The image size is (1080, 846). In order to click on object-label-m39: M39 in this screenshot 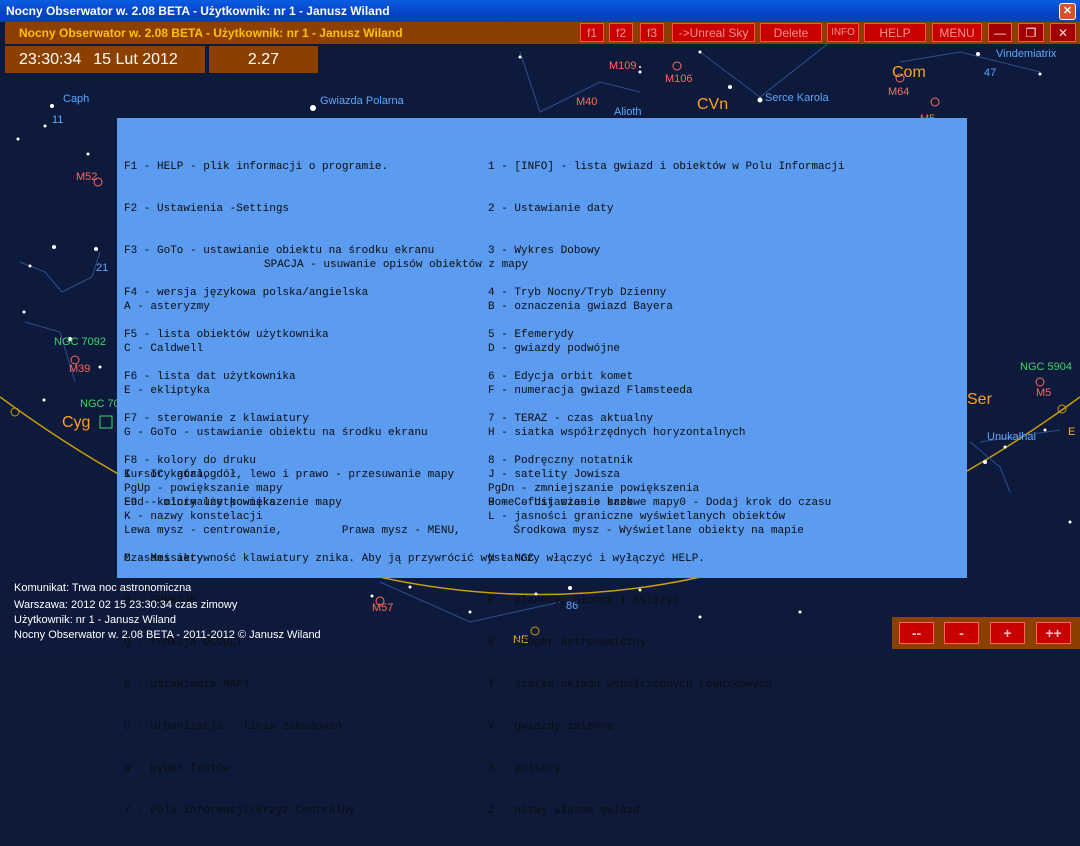, I will do `click(80, 369)`.